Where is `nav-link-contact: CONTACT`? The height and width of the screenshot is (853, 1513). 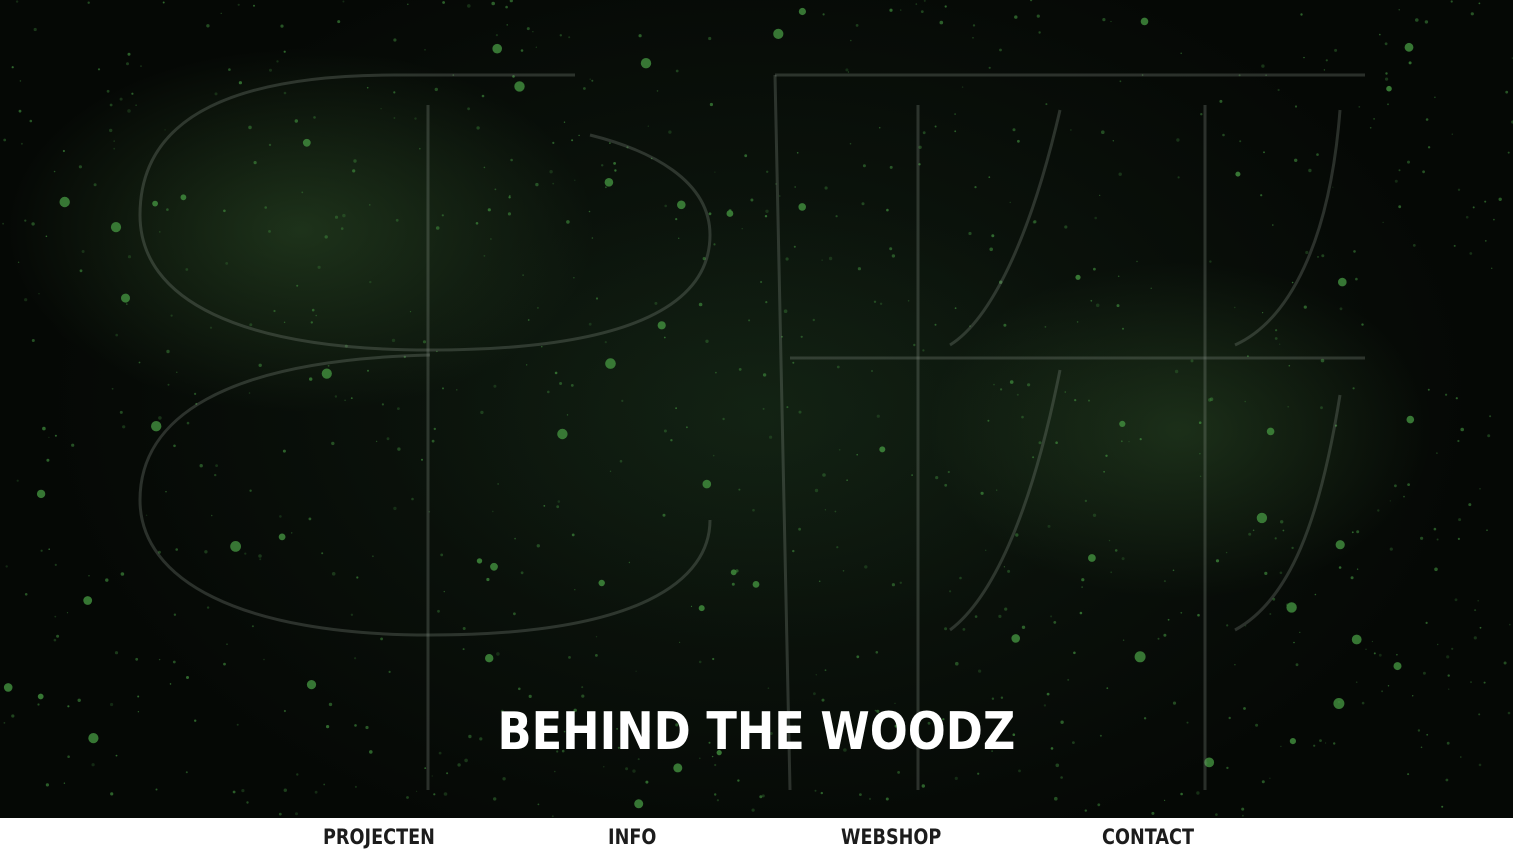
nav-link-contact: CONTACT is located at coordinates (1148, 837).